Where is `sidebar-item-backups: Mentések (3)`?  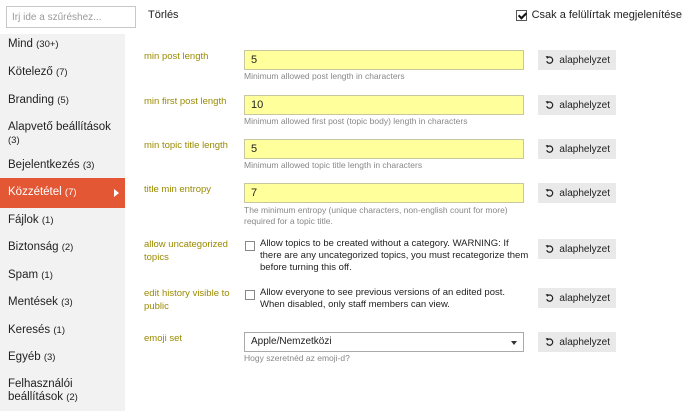
sidebar-item-backups: Mentések (3) is located at coordinates (62, 302).